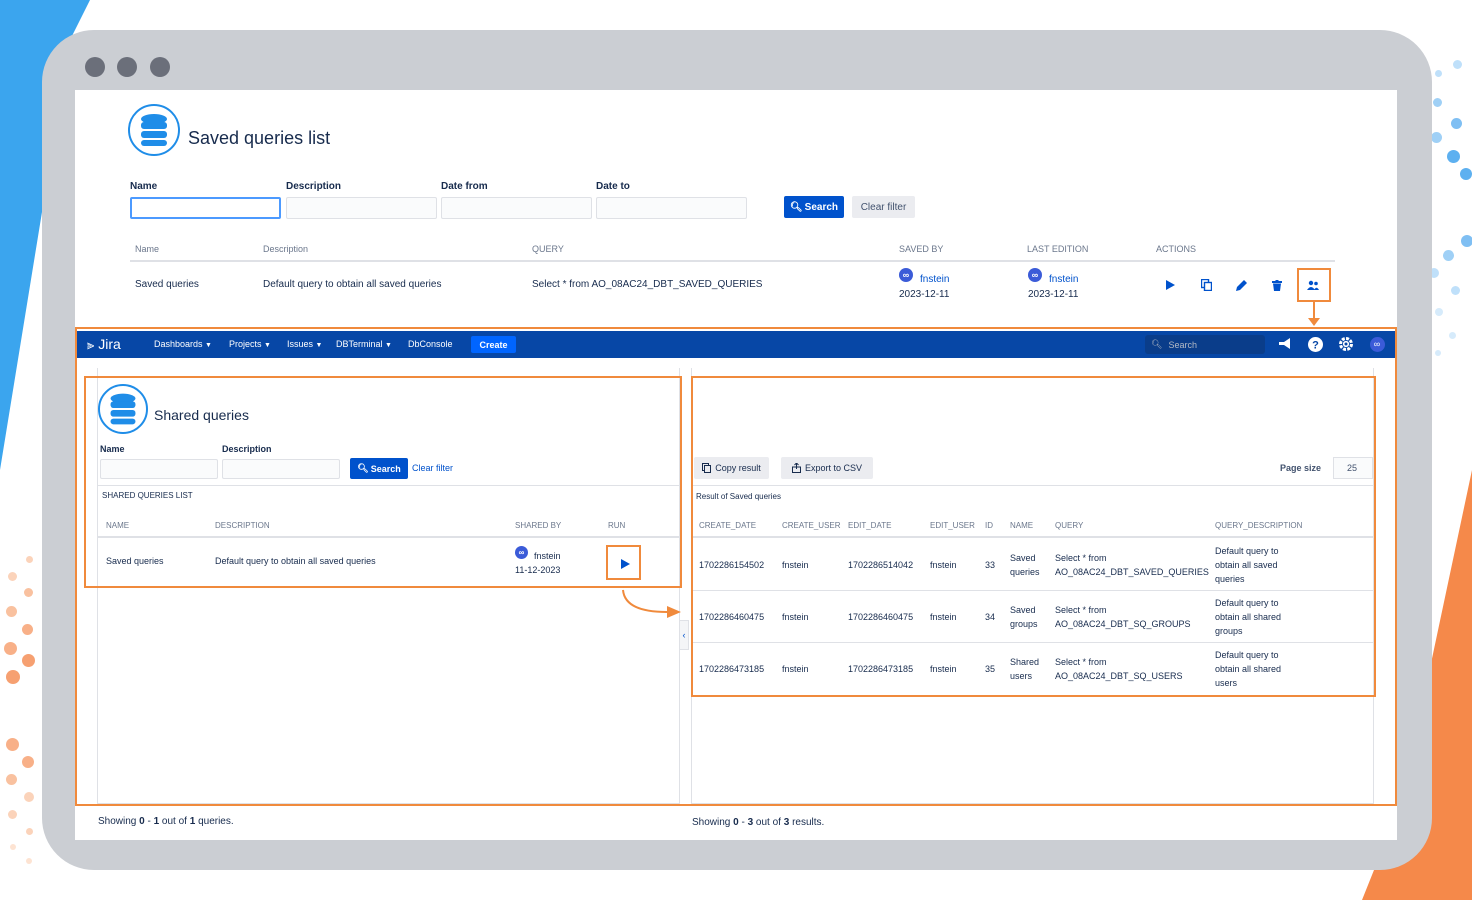 Image resolution: width=1472 pixels, height=900 pixels. Describe the element at coordinates (516, 208) in the screenshot. I see `date-from-filter-input` at that location.